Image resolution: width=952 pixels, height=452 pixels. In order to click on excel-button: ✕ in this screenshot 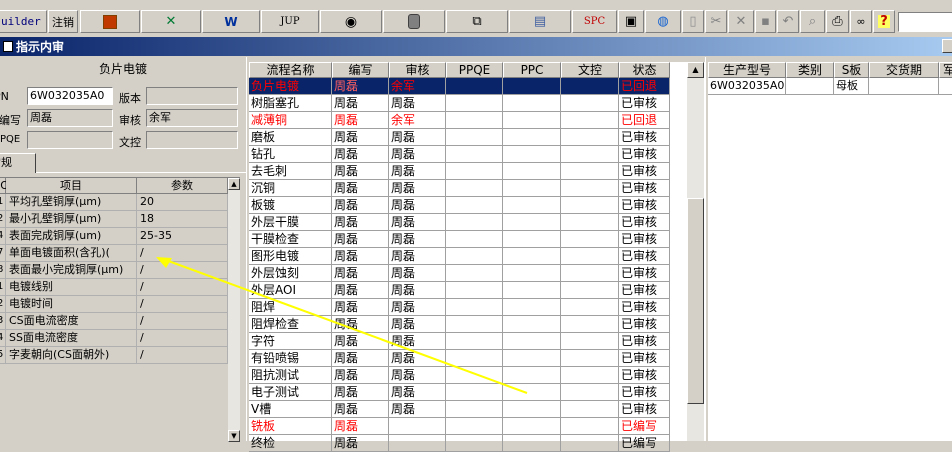, I will do `click(171, 21)`.